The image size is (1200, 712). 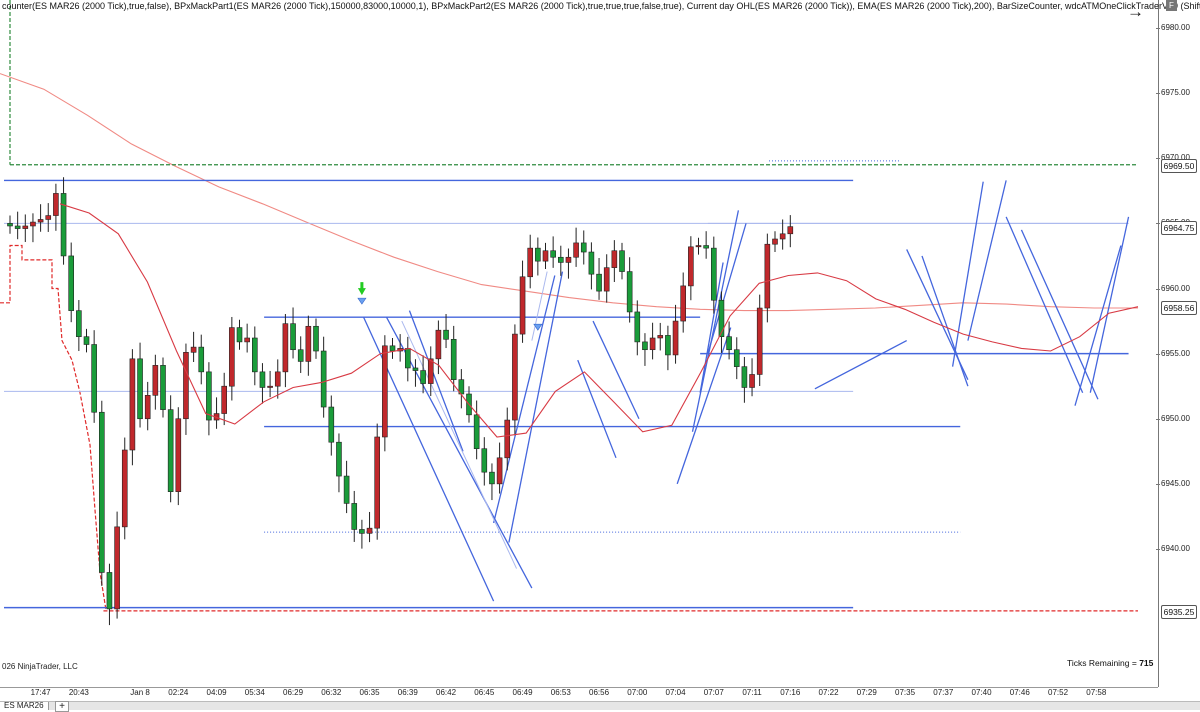 I want to click on time-tick-label: 20:43, so click(x=78, y=692).